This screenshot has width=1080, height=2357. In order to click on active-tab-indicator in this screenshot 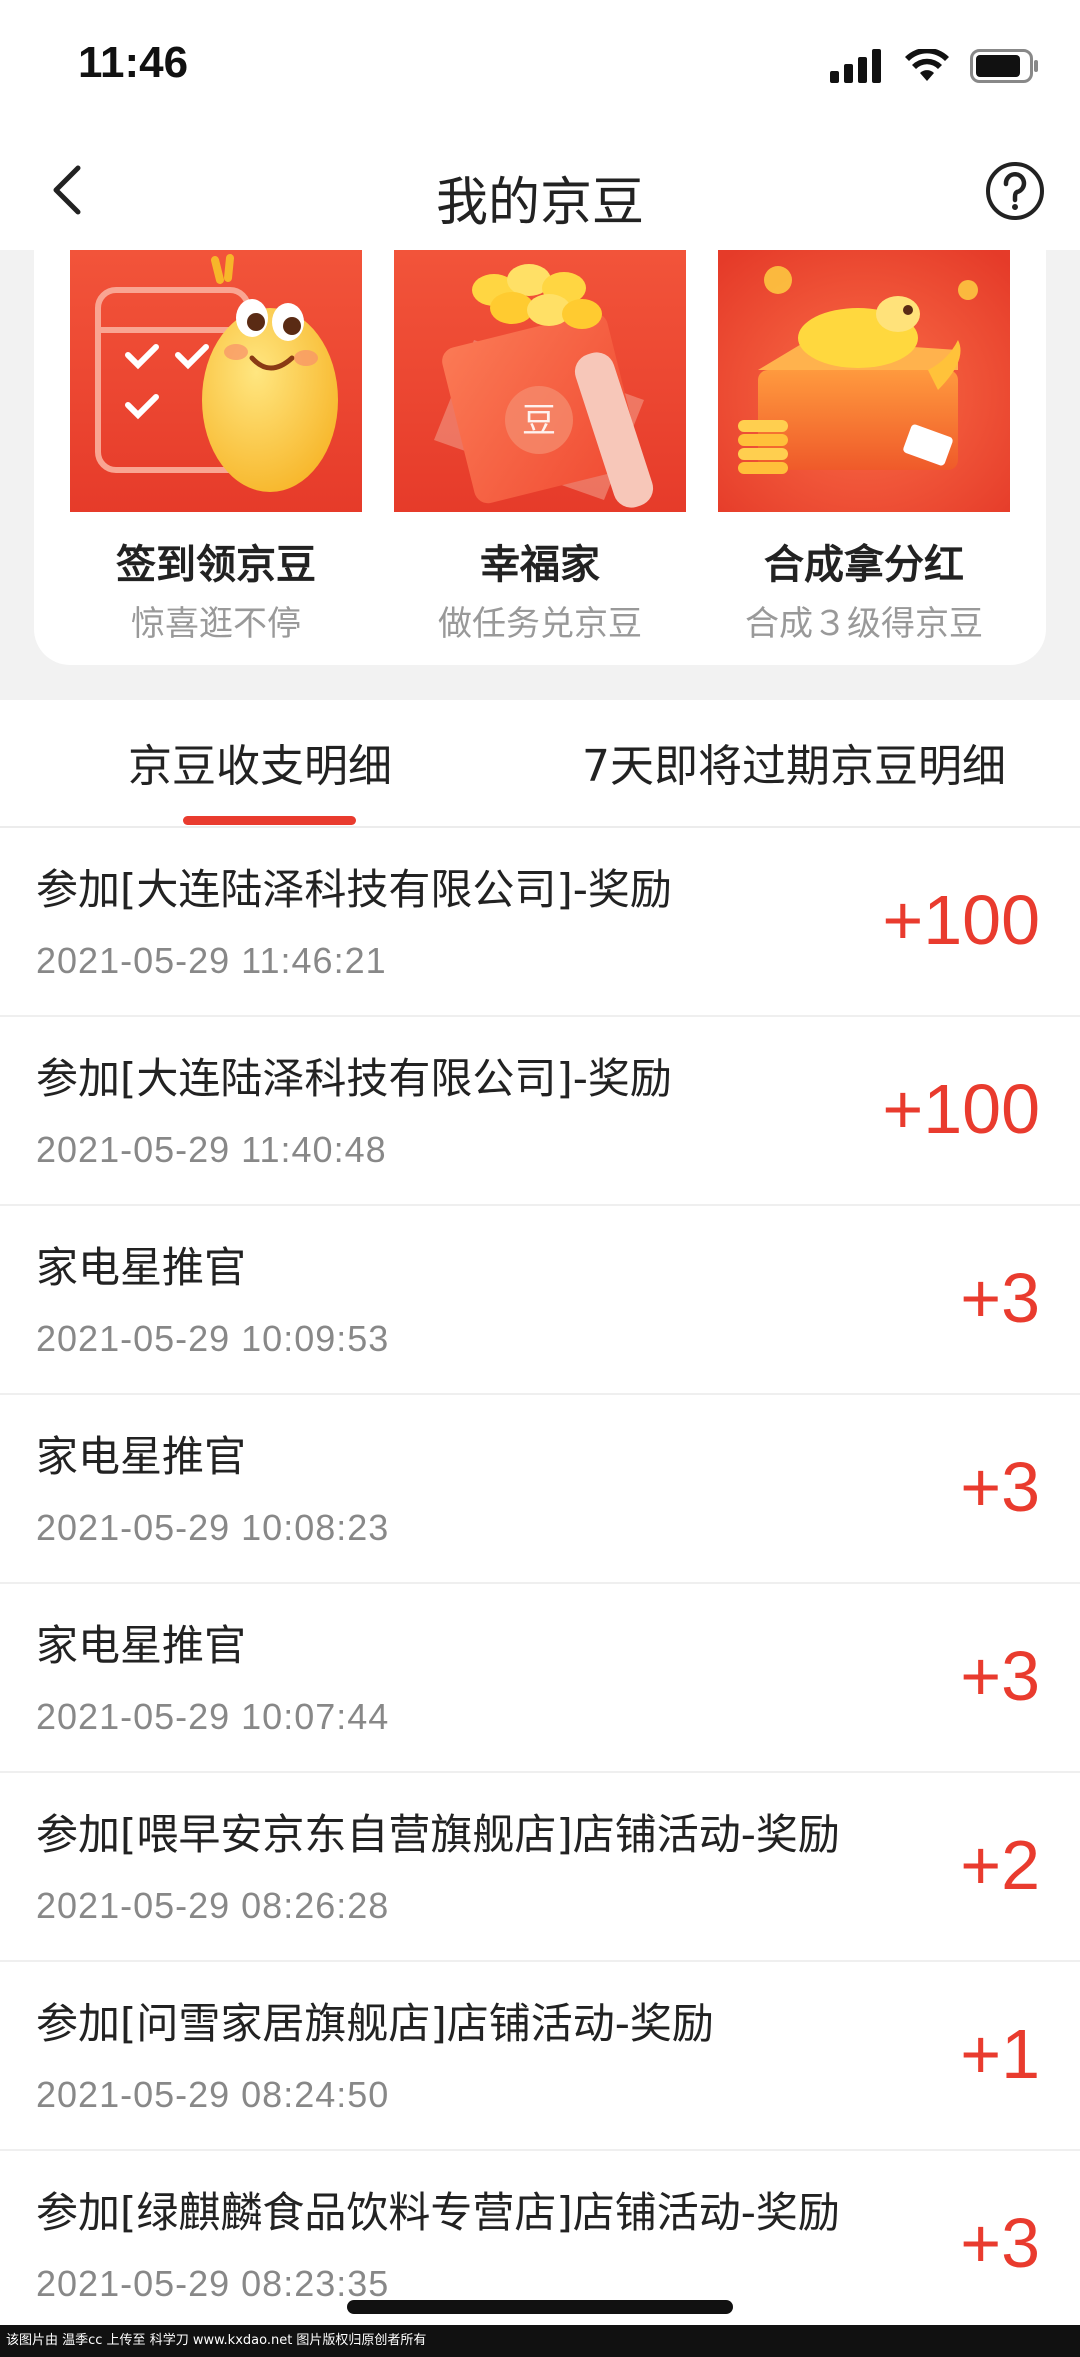, I will do `click(269, 820)`.